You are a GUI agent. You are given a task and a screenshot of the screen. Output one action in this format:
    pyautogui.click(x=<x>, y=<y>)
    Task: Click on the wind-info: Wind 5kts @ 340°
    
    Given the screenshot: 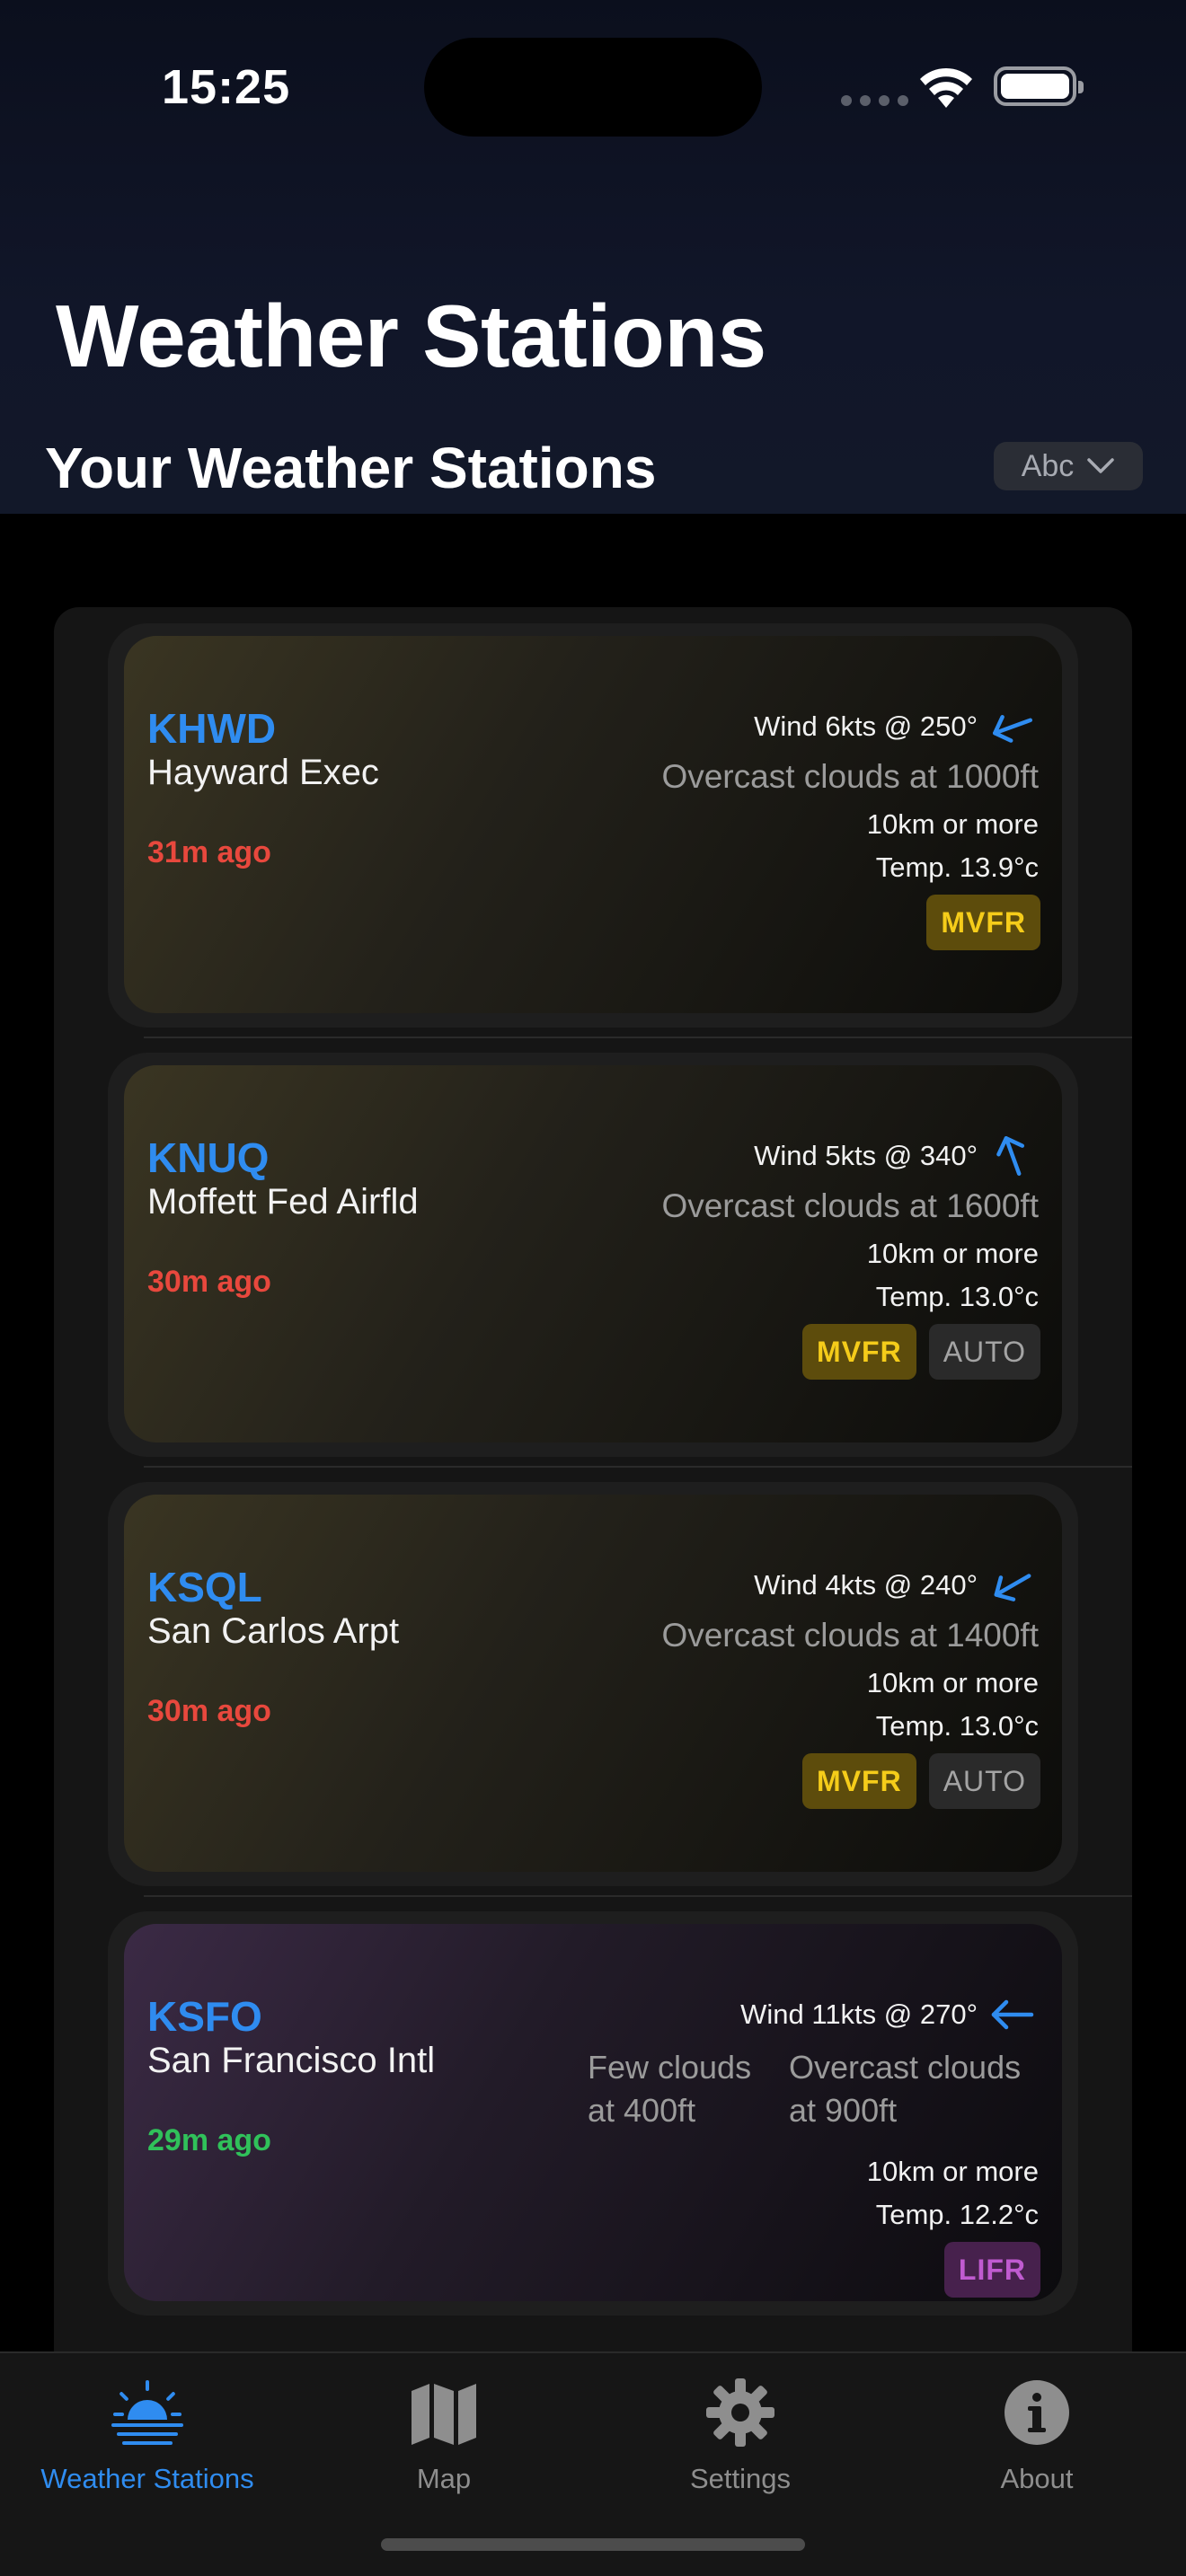 What is the action you would take?
    pyautogui.click(x=894, y=1156)
    